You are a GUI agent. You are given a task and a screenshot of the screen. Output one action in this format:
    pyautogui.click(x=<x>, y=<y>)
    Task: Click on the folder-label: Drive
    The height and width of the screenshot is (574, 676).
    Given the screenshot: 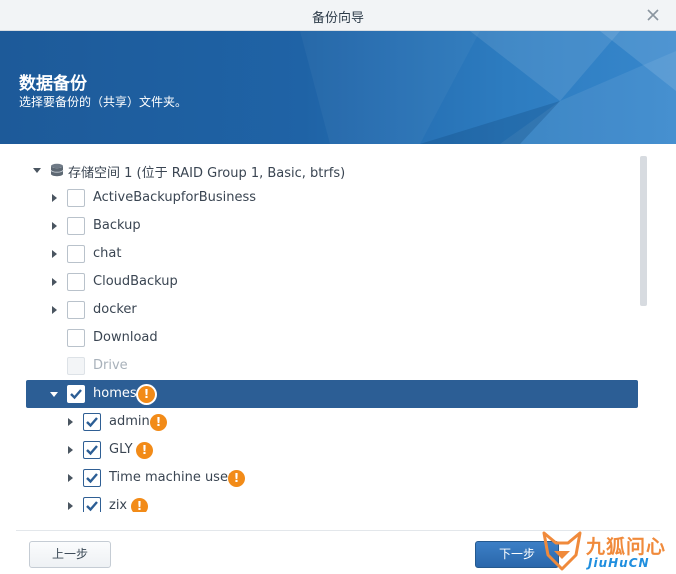 What is the action you would take?
    pyautogui.click(x=110, y=365)
    